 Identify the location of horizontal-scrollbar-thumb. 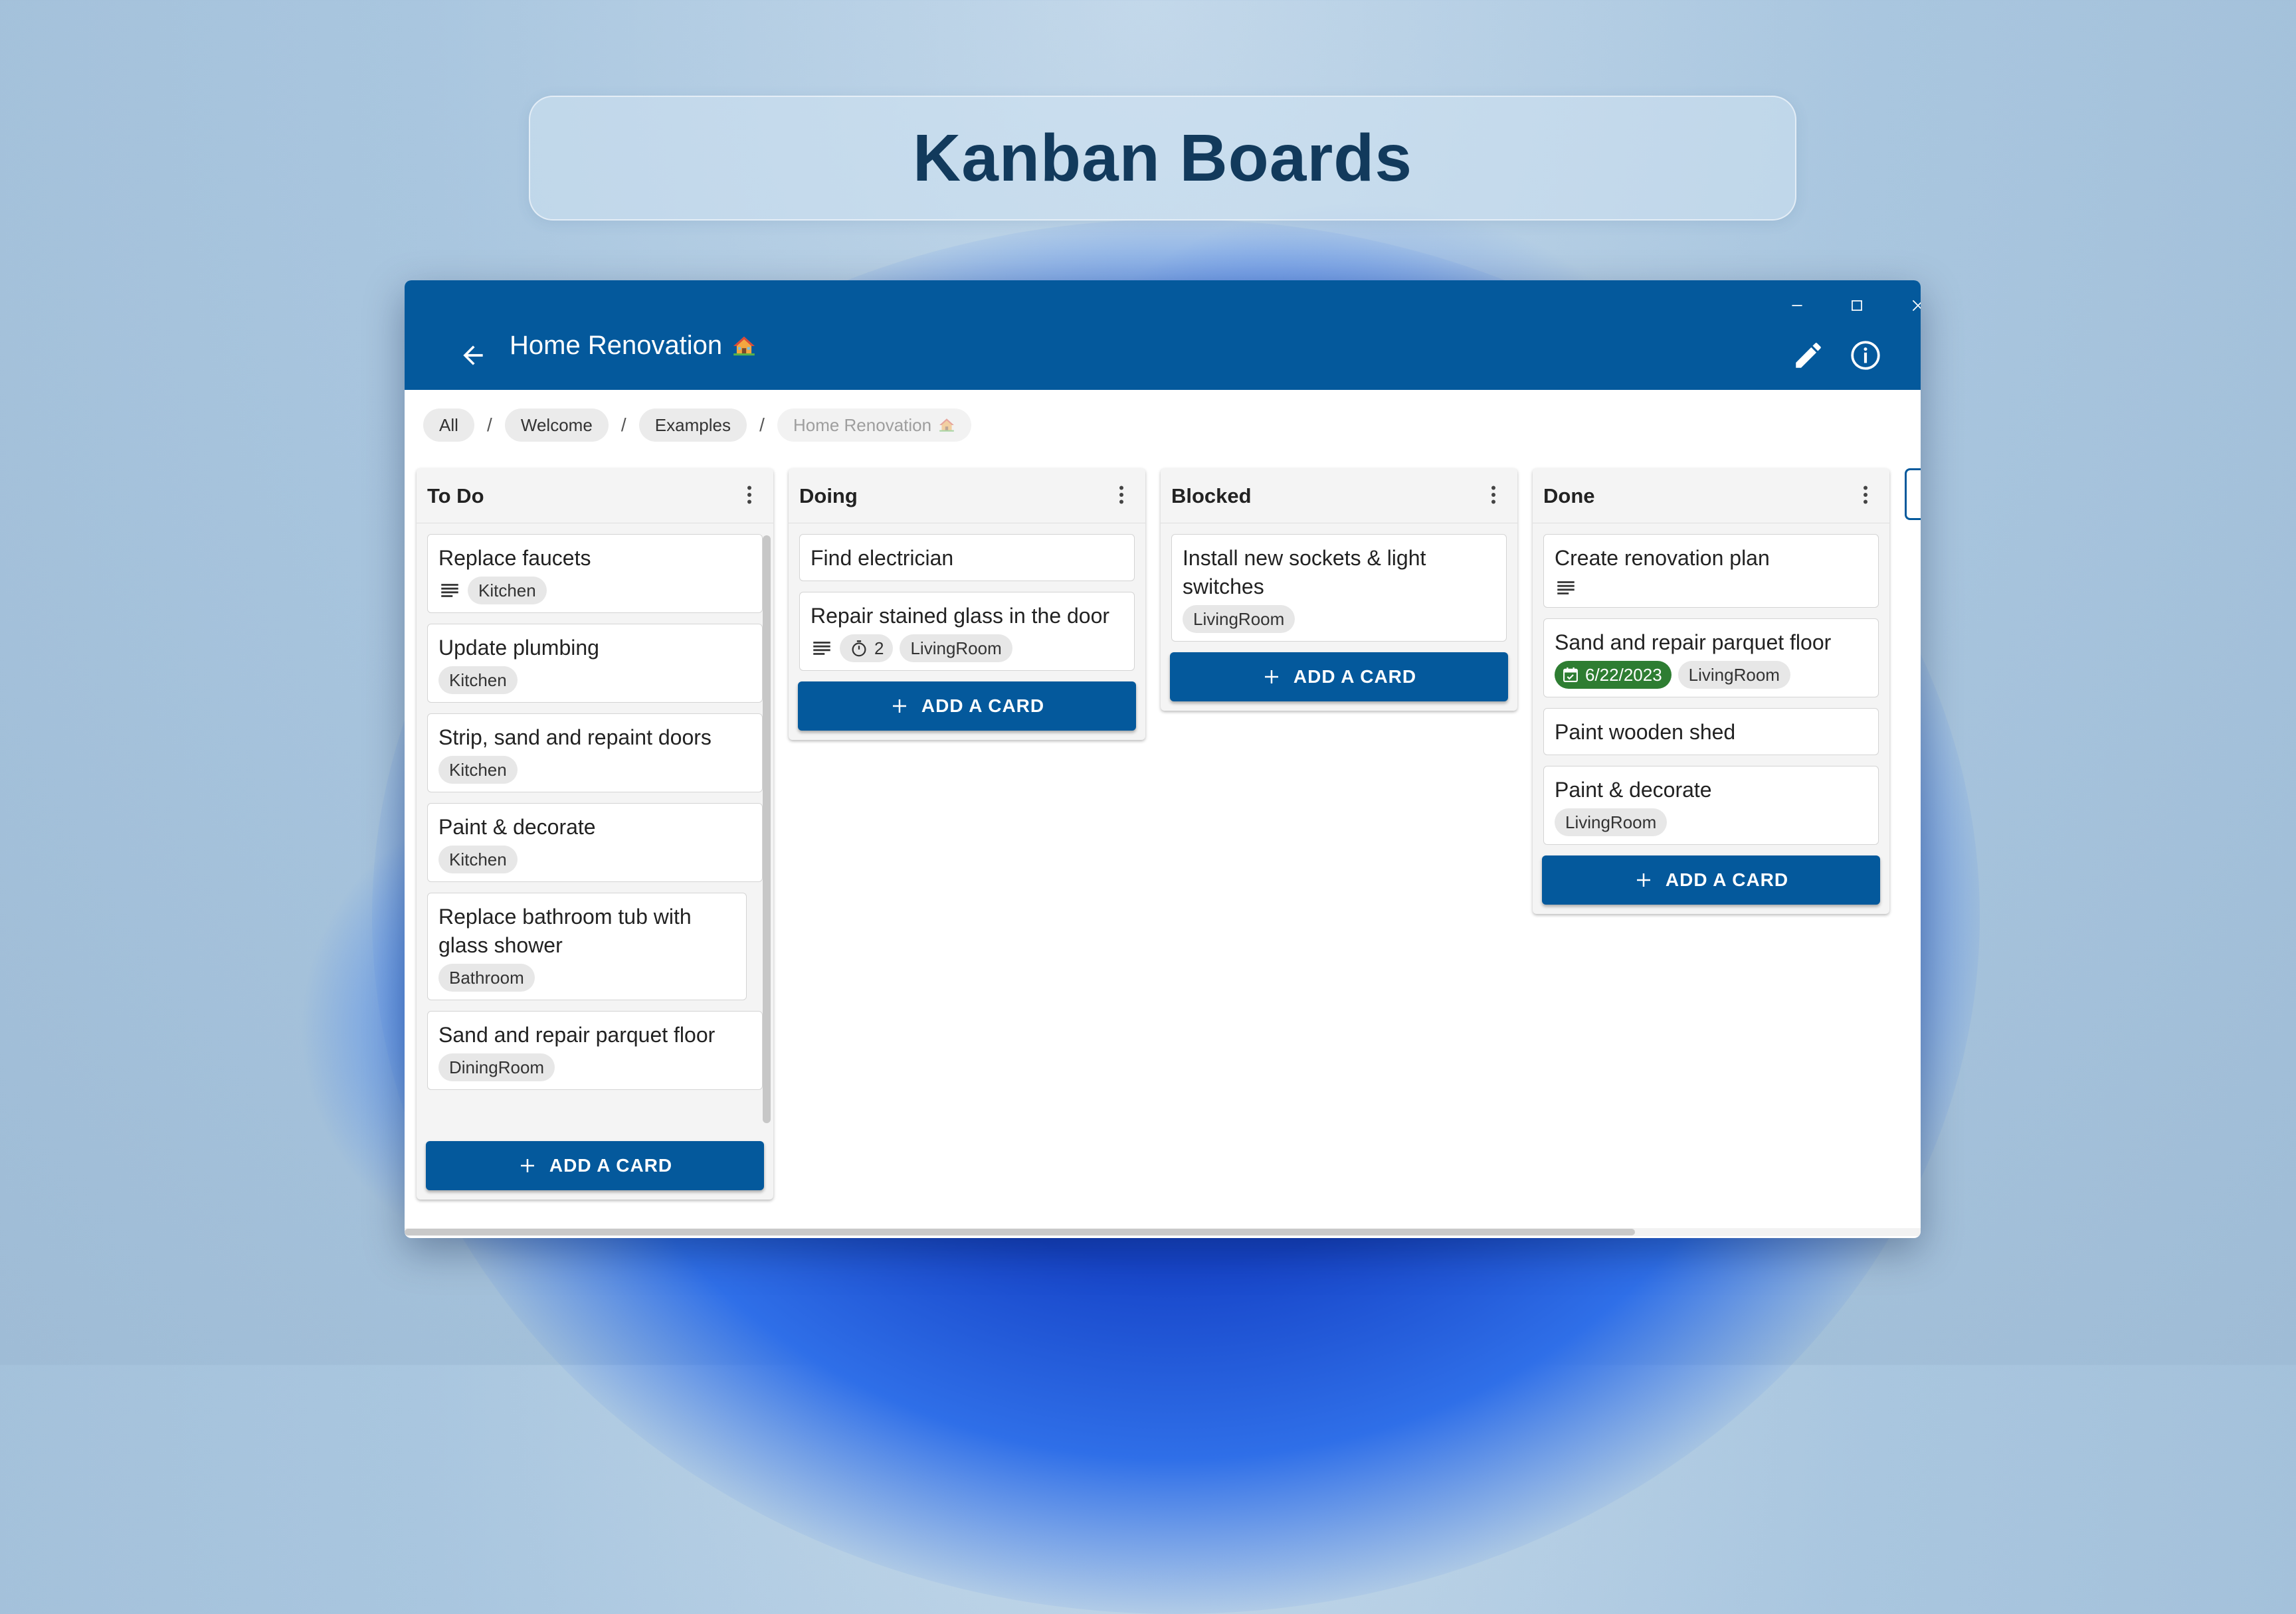
(1020, 1232).